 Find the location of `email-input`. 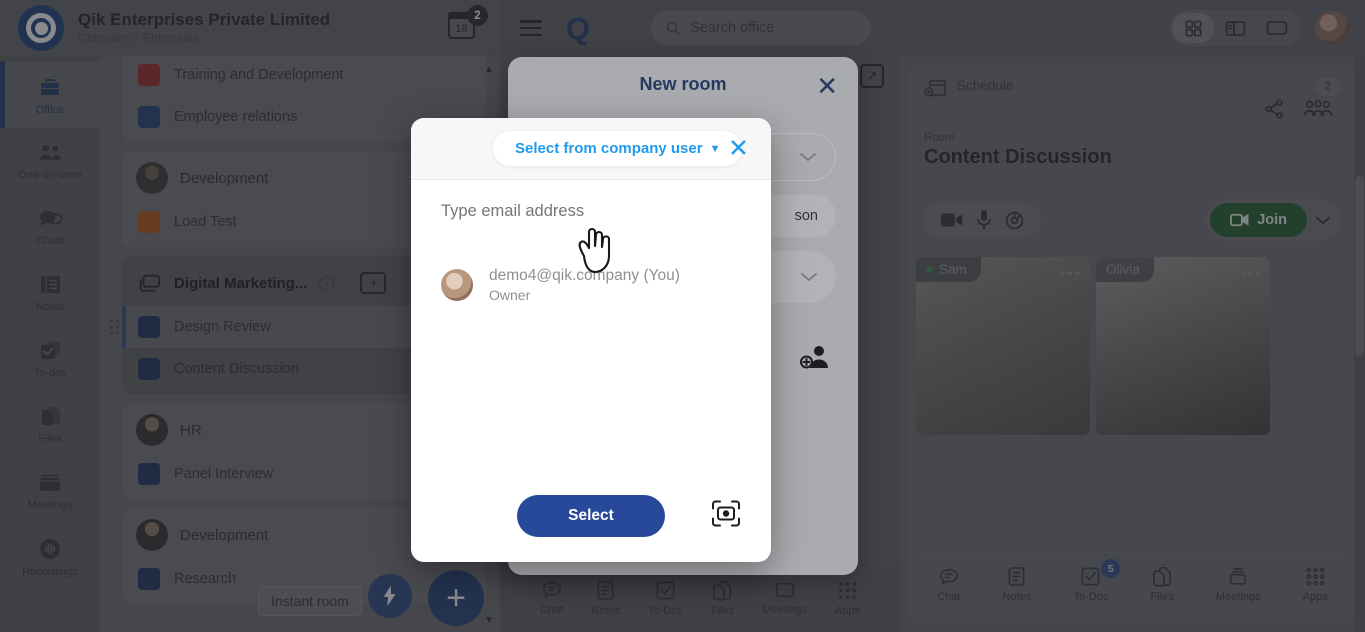

email-input is located at coordinates (591, 211).